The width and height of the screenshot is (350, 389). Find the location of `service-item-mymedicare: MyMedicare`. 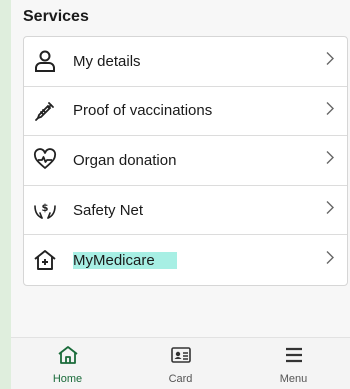

service-item-mymedicare: MyMedicare is located at coordinates (185, 260).